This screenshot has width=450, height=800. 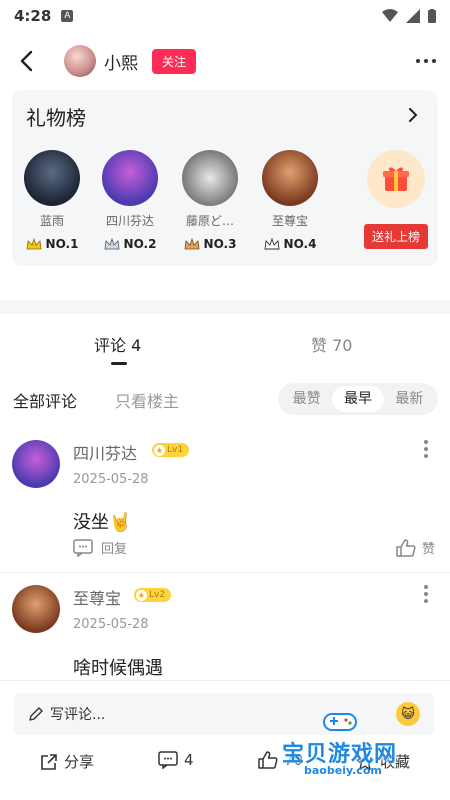 What do you see at coordinates (408, 714) in the screenshot?
I see `emoji-icon: 😺` at bounding box center [408, 714].